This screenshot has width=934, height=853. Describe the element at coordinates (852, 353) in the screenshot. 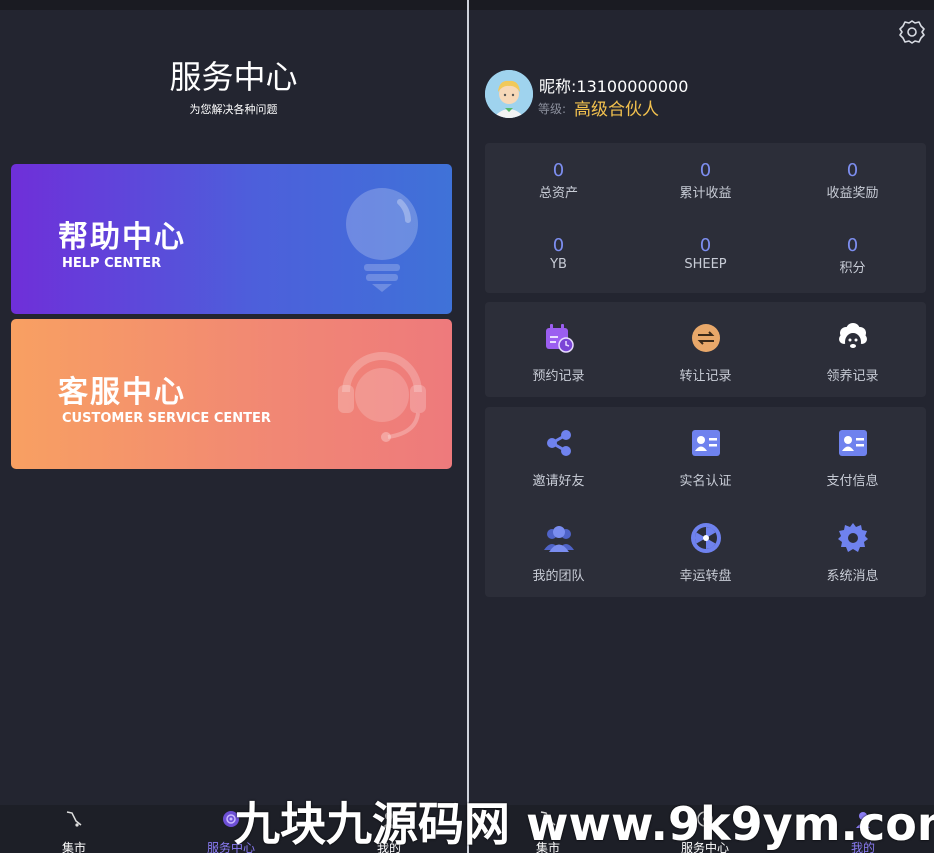

I see `adoption-records-button: 领养记录` at that location.